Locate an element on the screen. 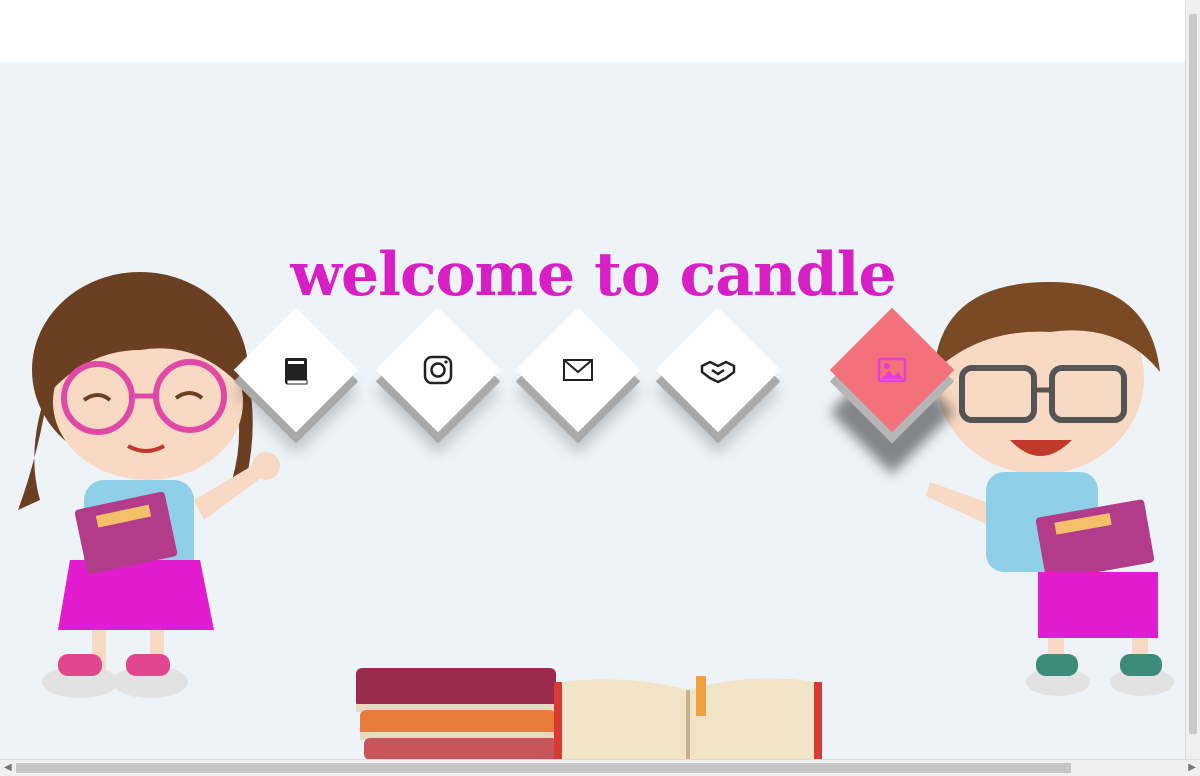  girl-illustration is located at coordinates (149, 485).